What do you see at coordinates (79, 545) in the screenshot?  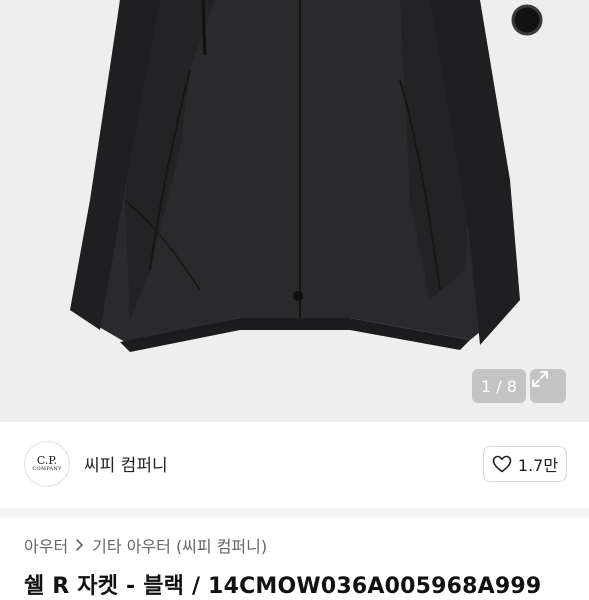 I see `chevron-right-icon` at bounding box center [79, 545].